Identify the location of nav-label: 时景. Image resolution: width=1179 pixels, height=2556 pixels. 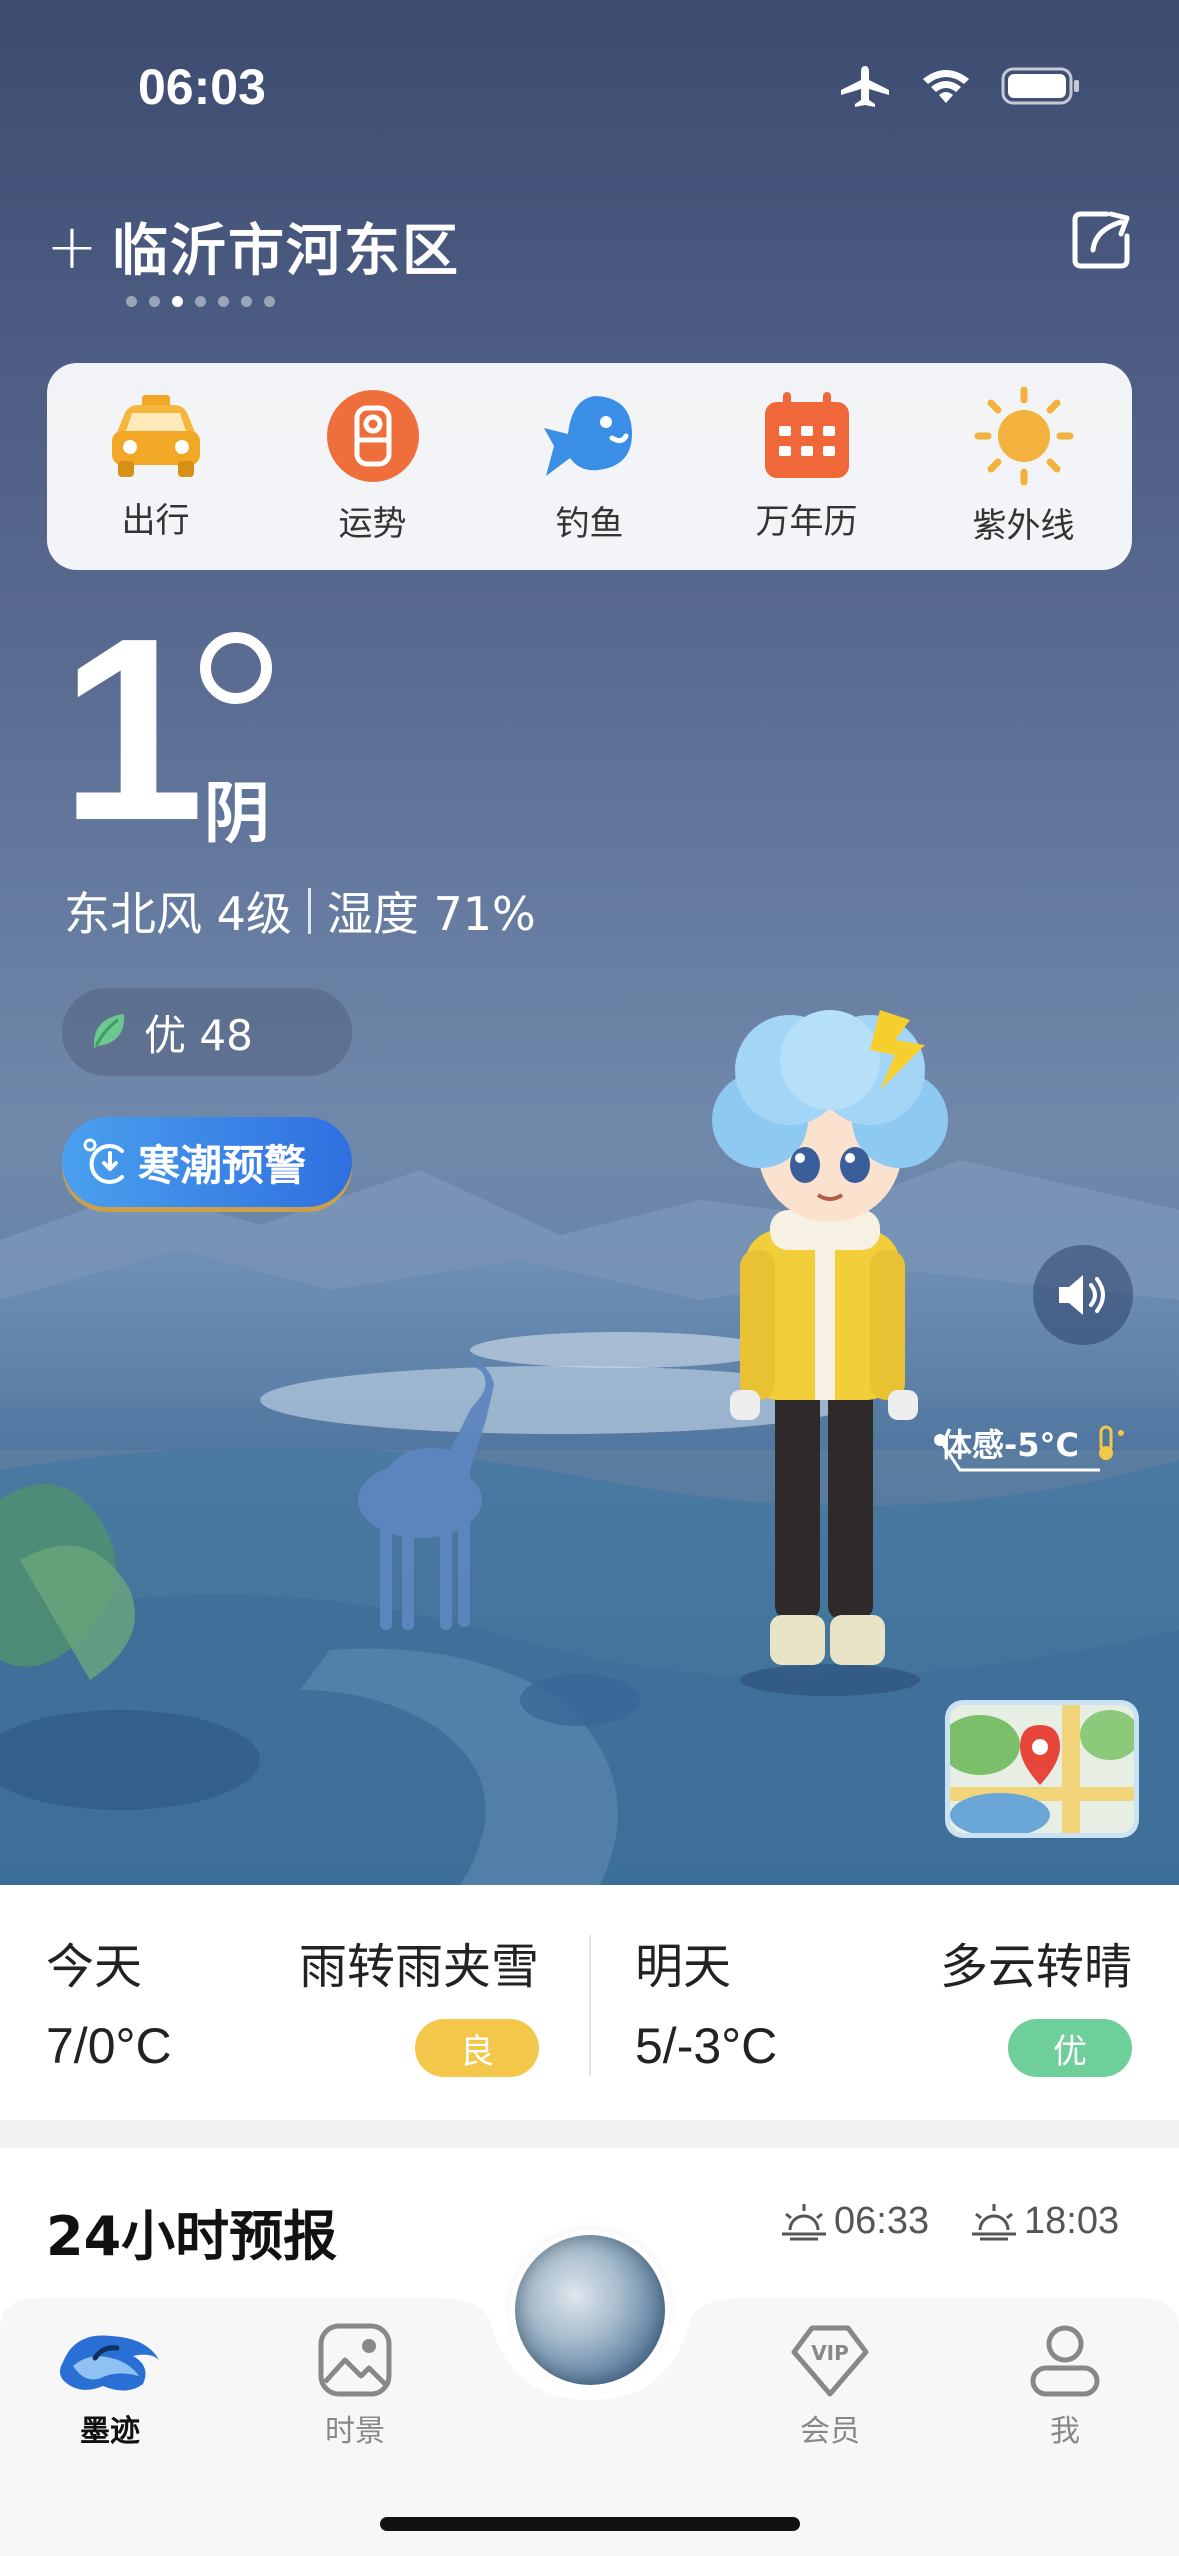
(355, 2431).